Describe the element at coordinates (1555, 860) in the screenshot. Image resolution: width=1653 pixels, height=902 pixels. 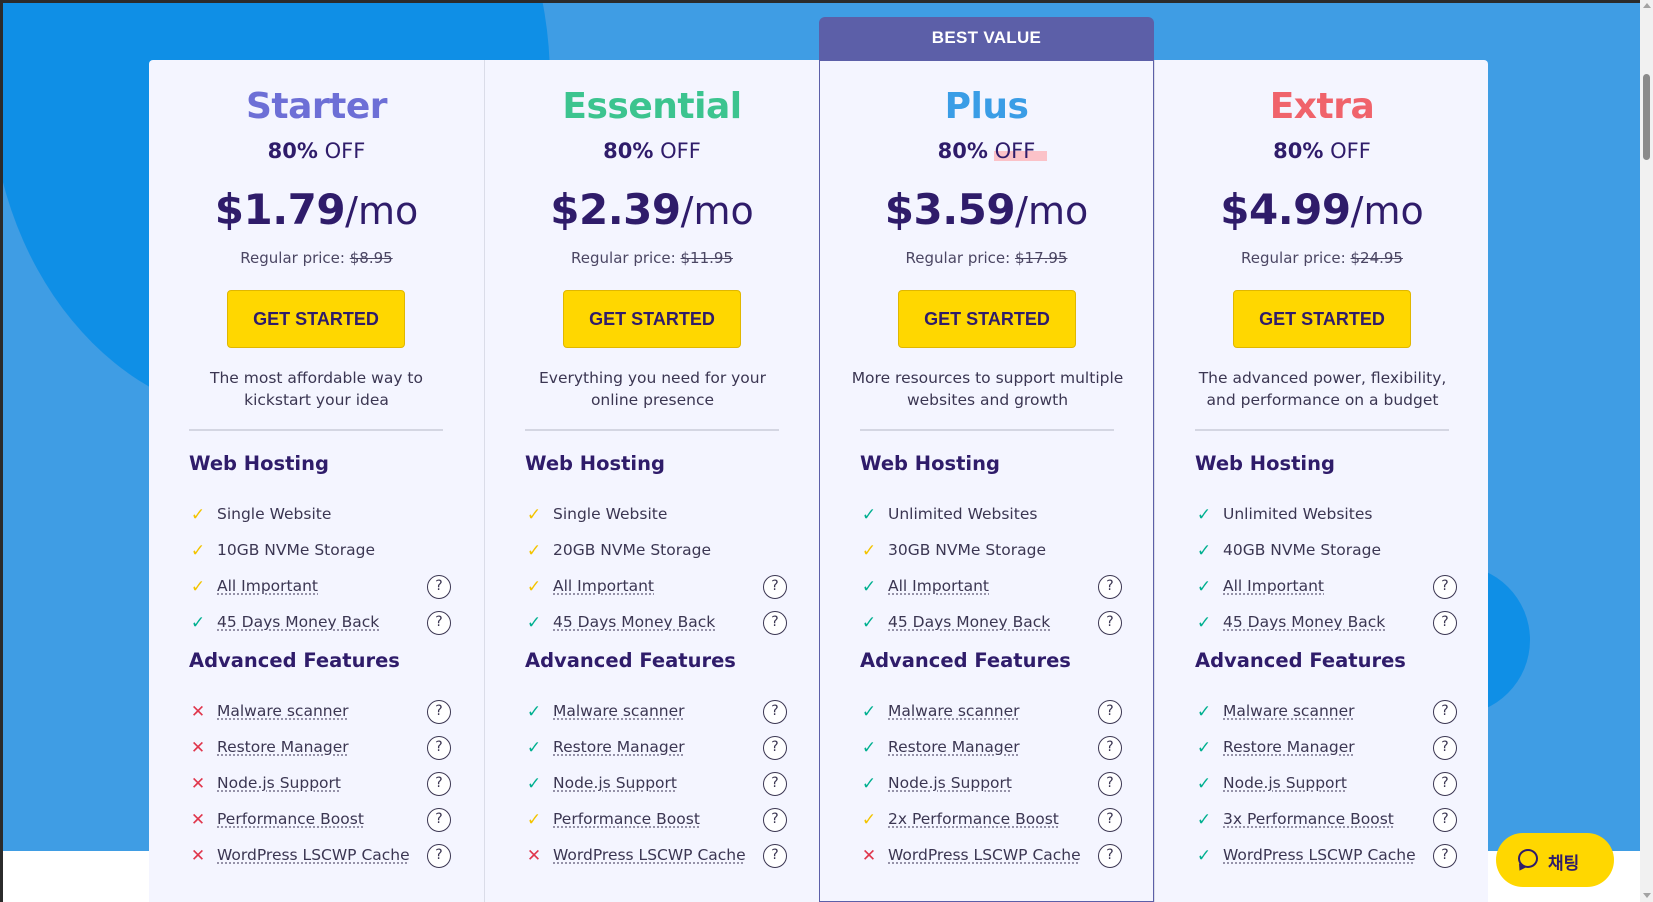
I see `chat-button: 채팅` at that location.